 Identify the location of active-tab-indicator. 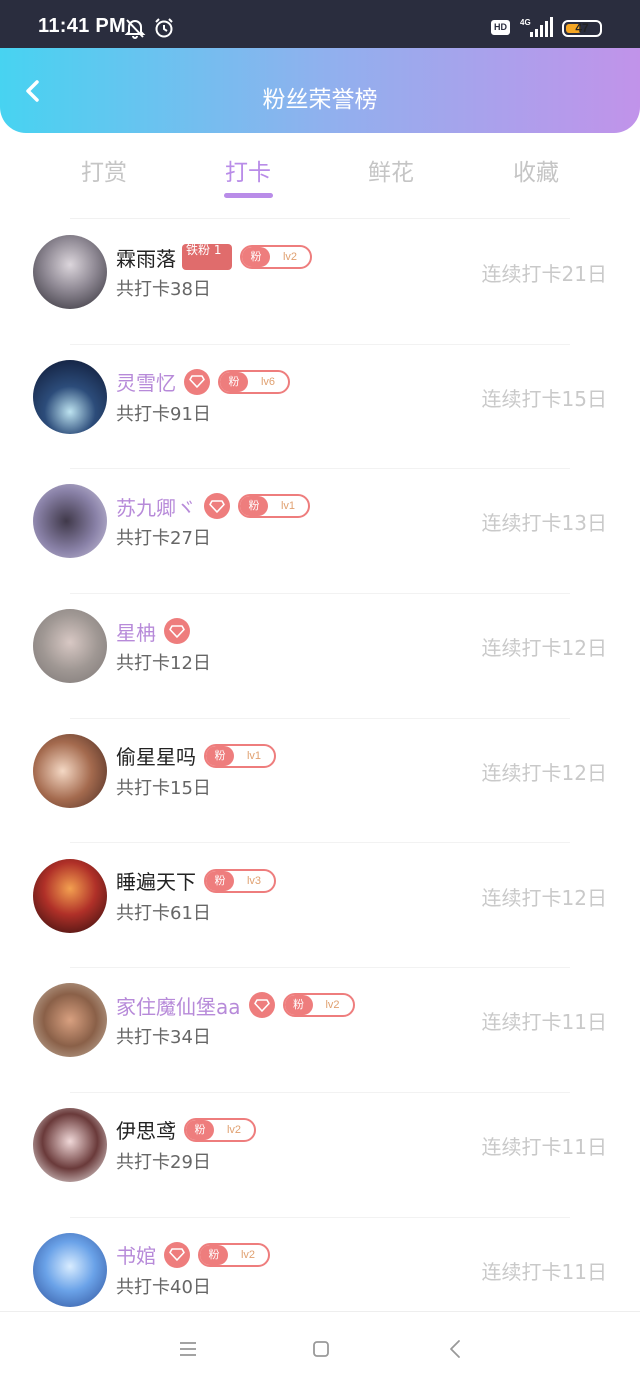
(248, 195).